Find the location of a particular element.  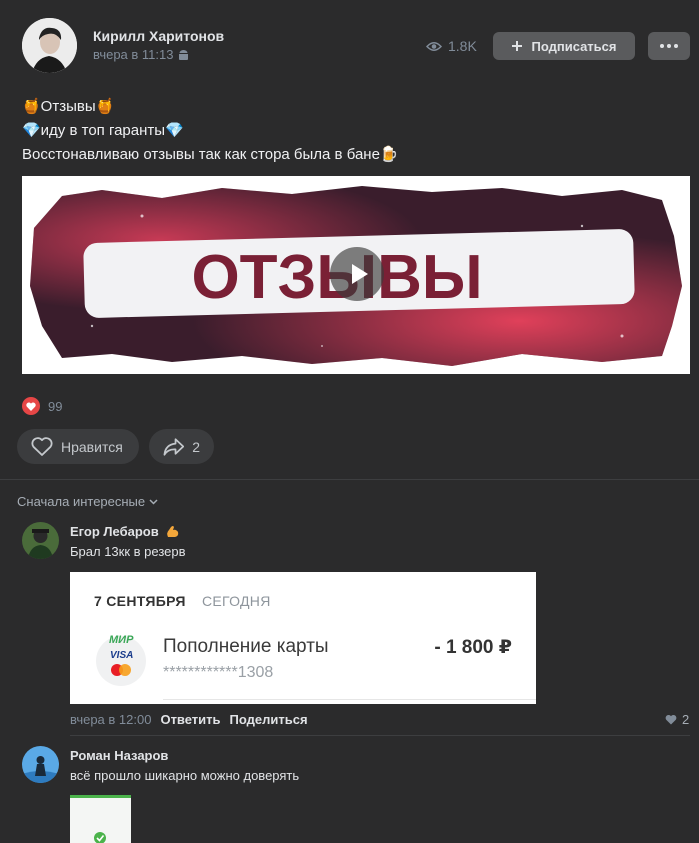

android-icon is located at coordinates (184, 54).